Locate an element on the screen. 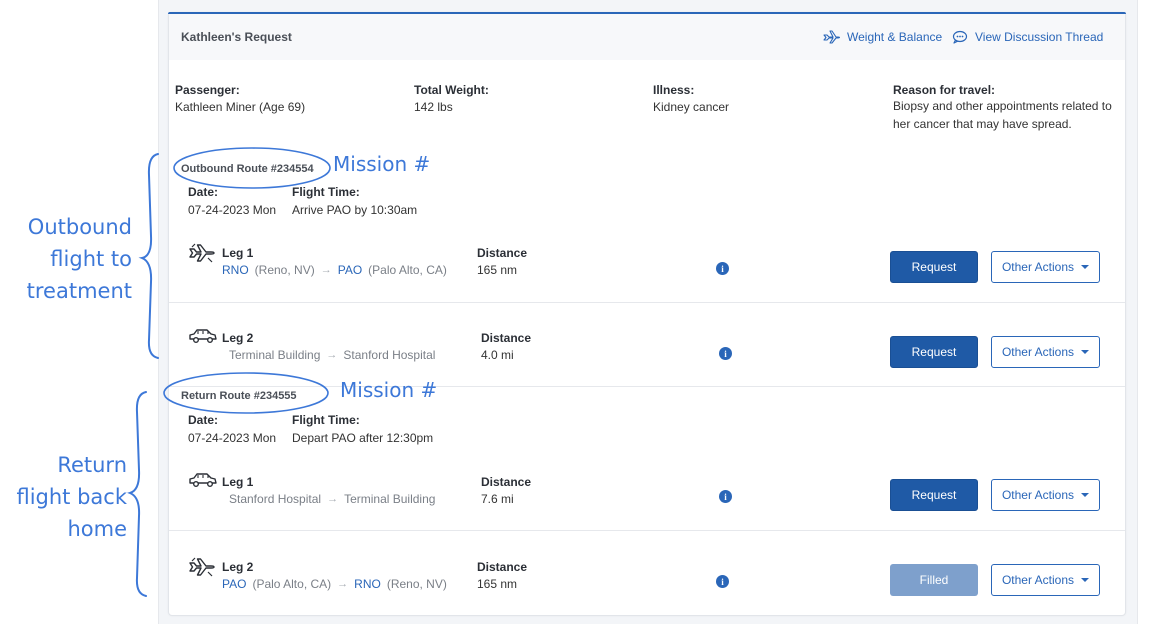 The height and width of the screenshot is (636, 1164). outbound-annotation: Outbound flight to treatment is located at coordinates (66, 259).